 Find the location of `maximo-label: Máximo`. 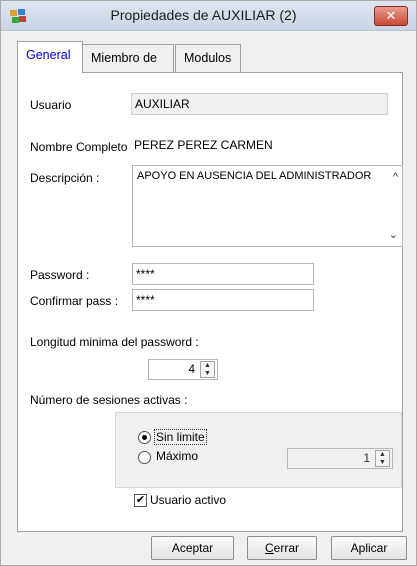

maximo-label: Máximo is located at coordinates (177, 456).